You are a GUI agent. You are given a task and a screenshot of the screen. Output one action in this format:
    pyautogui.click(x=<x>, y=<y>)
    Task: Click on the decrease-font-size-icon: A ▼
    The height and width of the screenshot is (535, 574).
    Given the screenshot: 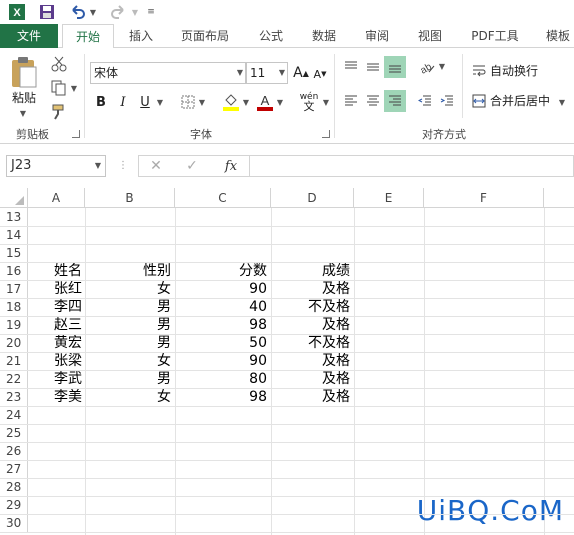 What is the action you would take?
    pyautogui.click(x=320, y=74)
    